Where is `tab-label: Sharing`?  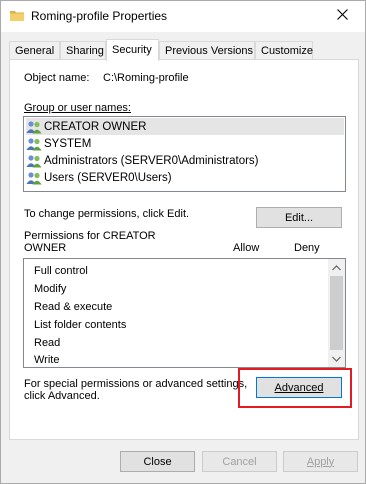
tab-label: Sharing is located at coordinates (85, 51).